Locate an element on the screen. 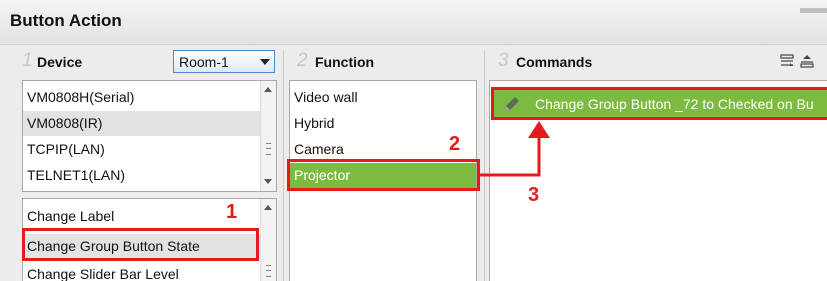 The height and width of the screenshot is (281, 827). chevron-down-icon is located at coordinates (265, 62).